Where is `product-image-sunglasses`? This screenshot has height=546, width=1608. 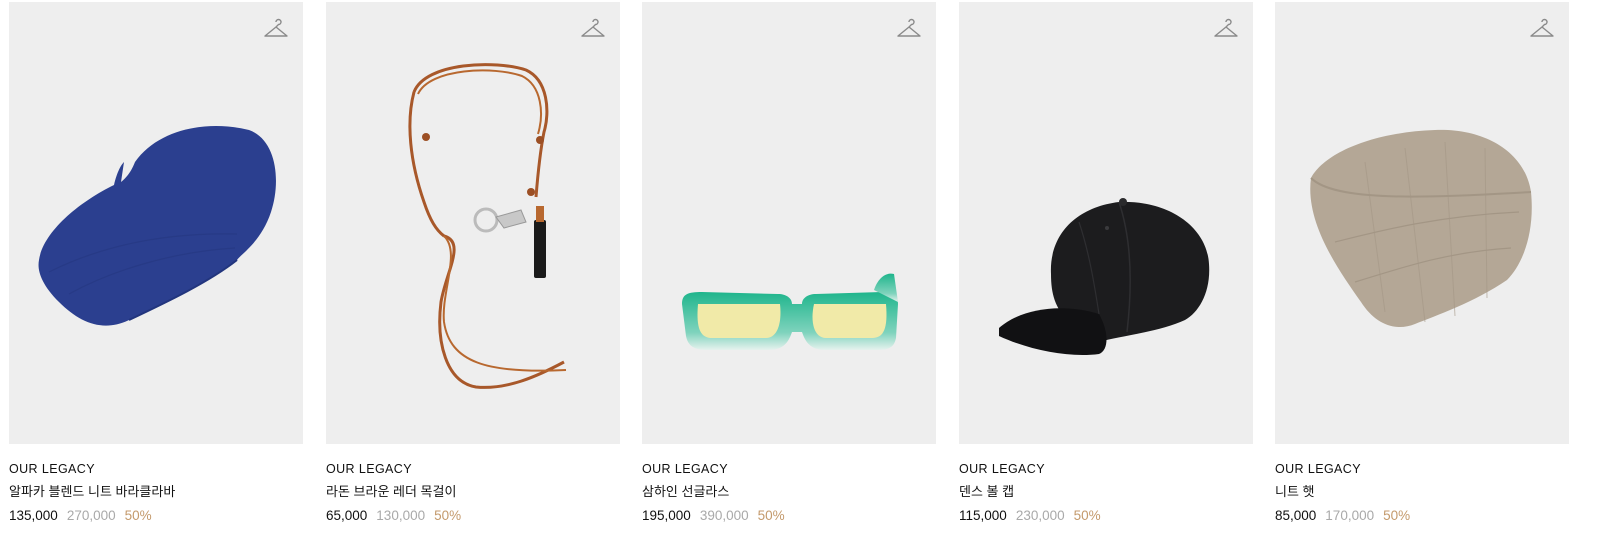
product-image-sunglasses is located at coordinates (790, 311).